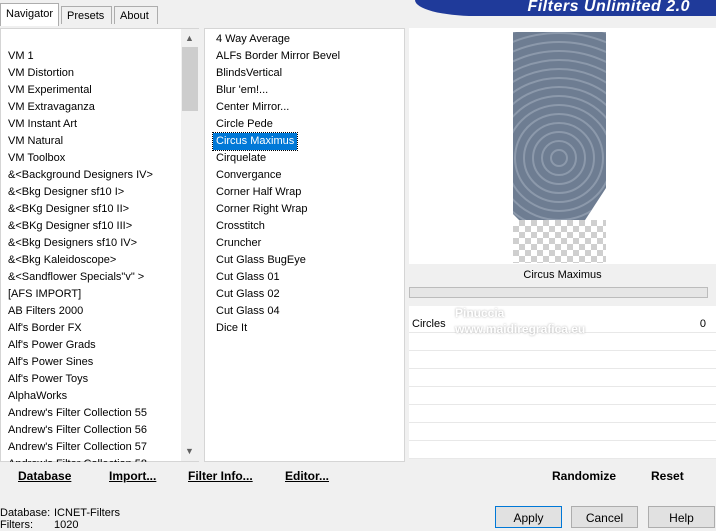 Image resolution: width=716 pixels, height=531 pixels. Describe the element at coordinates (559, 241) in the screenshot. I see `transparency-checker` at that location.